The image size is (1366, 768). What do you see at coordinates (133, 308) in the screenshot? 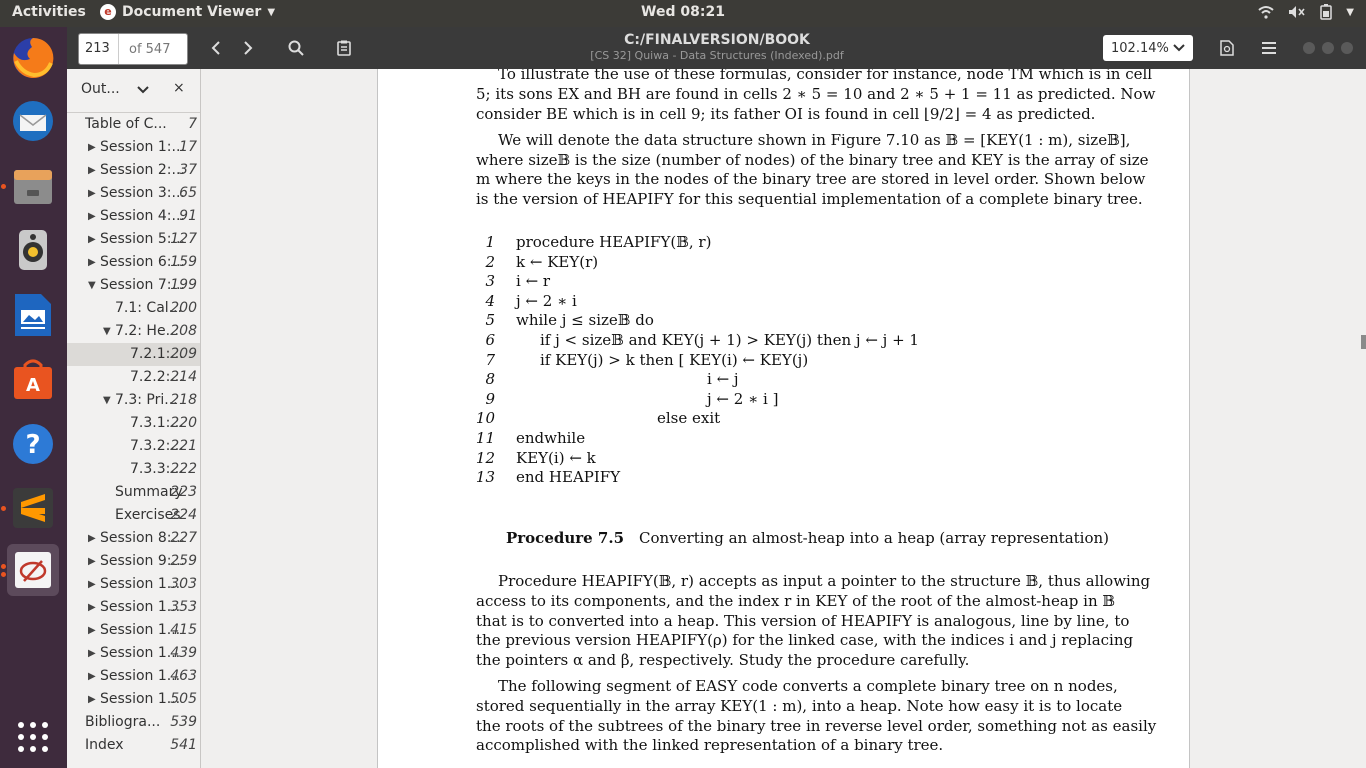
I see `outline-item: 7.1: Cal... 200` at bounding box center [133, 308].